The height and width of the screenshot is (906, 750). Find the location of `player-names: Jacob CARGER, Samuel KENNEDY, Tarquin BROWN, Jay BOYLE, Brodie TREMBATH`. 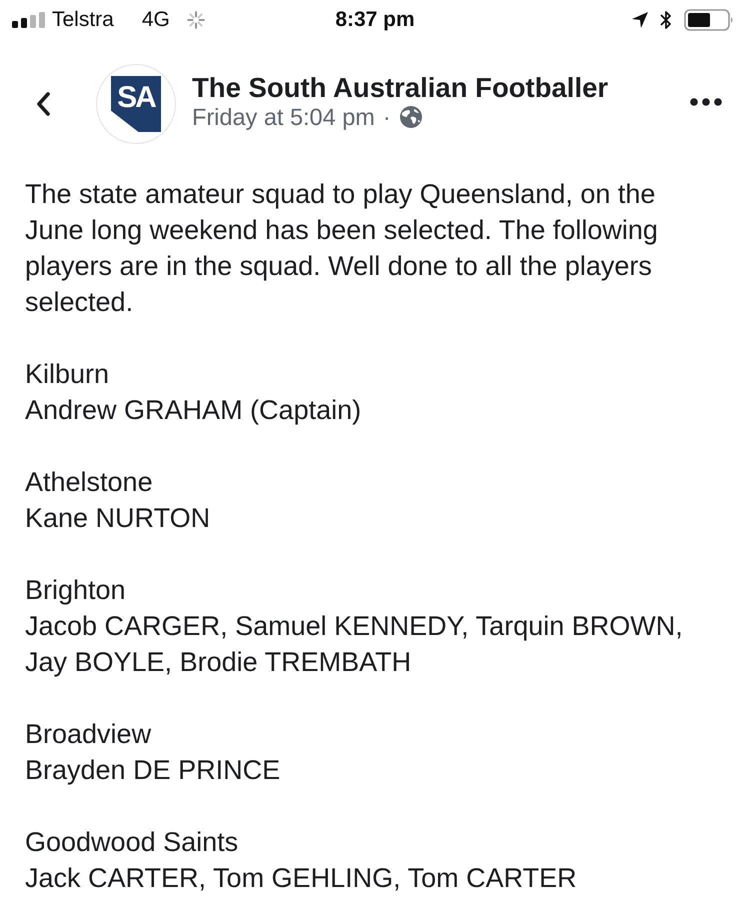

player-names: Jacob CARGER, Samuel KENNEDY, Tarquin BROWN, Jay BOYLE, Brodie TREMBATH is located at coordinates (354, 644).